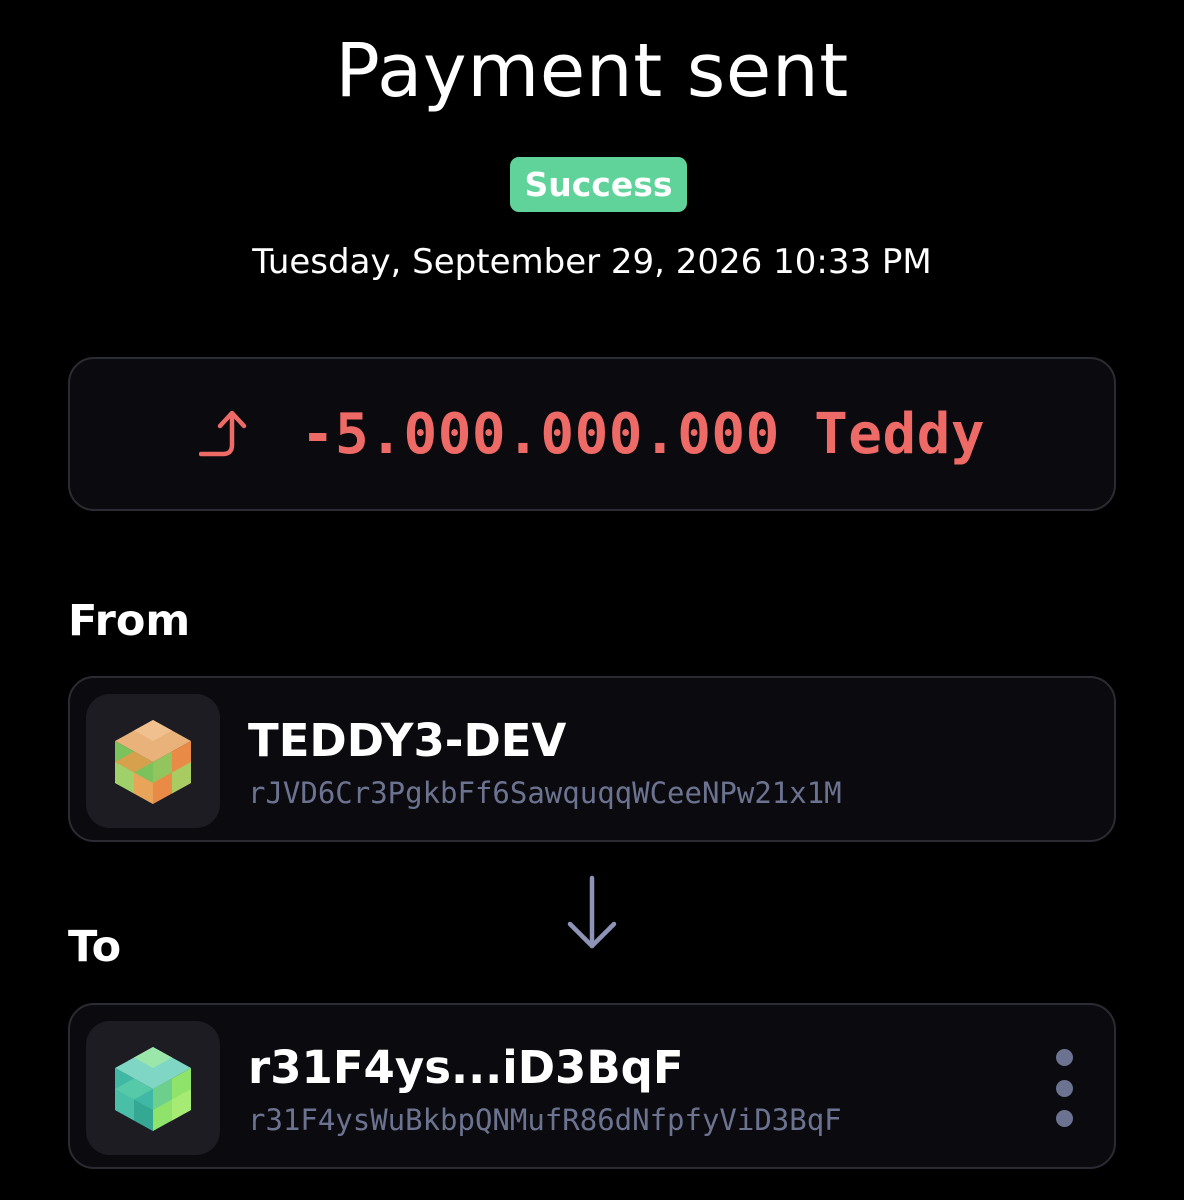 The width and height of the screenshot is (1184, 1200). What do you see at coordinates (222, 433) in the screenshot?
I see `arrow-up-outgoing-icon` at bounding box center [222, 433].